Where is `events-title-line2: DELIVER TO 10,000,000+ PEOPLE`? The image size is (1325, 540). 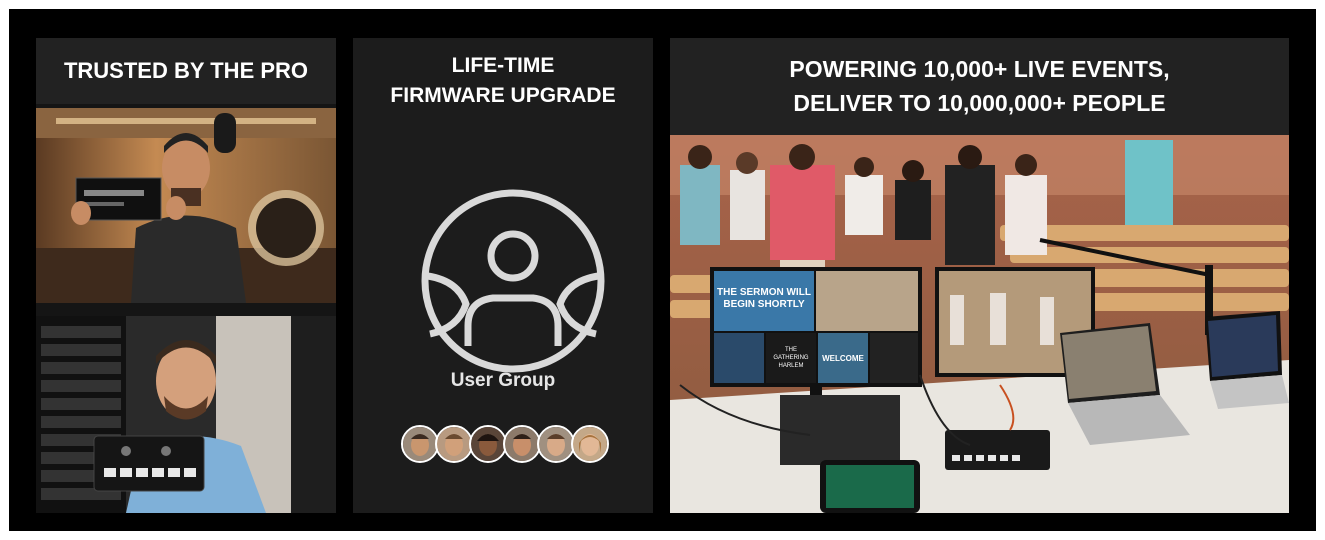
events-title-line2: DELIVER TO 10,000,000+ PEOPLE is located at coordinates (979, 103).